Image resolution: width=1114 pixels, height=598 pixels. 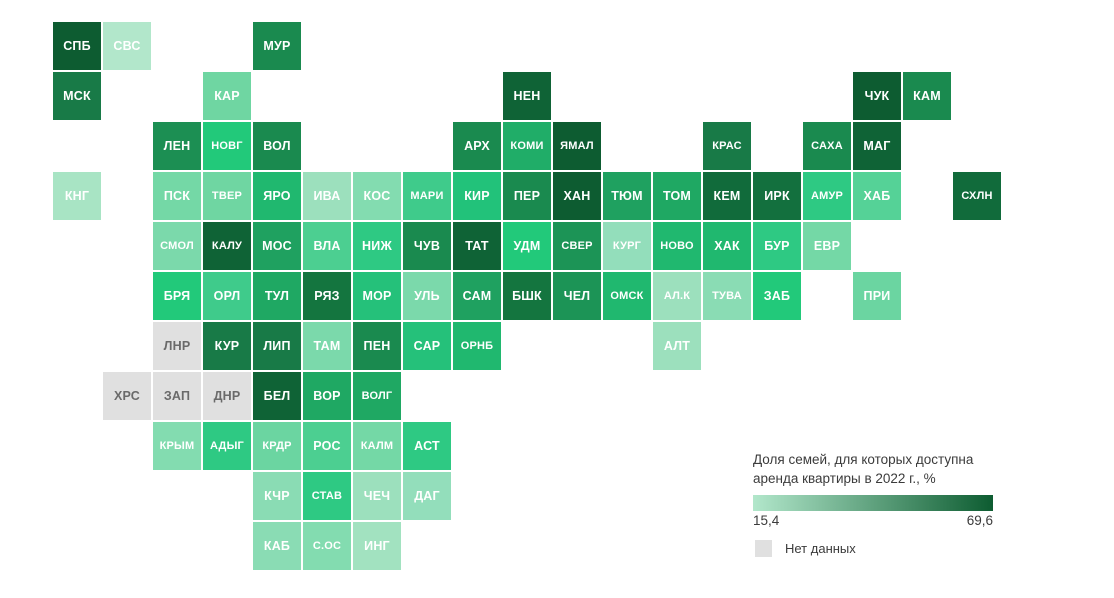 What do you see at coordinates (777, 196) in the screenshot?
I see `region-tile: ИРК` at bounding box center [777, 196].